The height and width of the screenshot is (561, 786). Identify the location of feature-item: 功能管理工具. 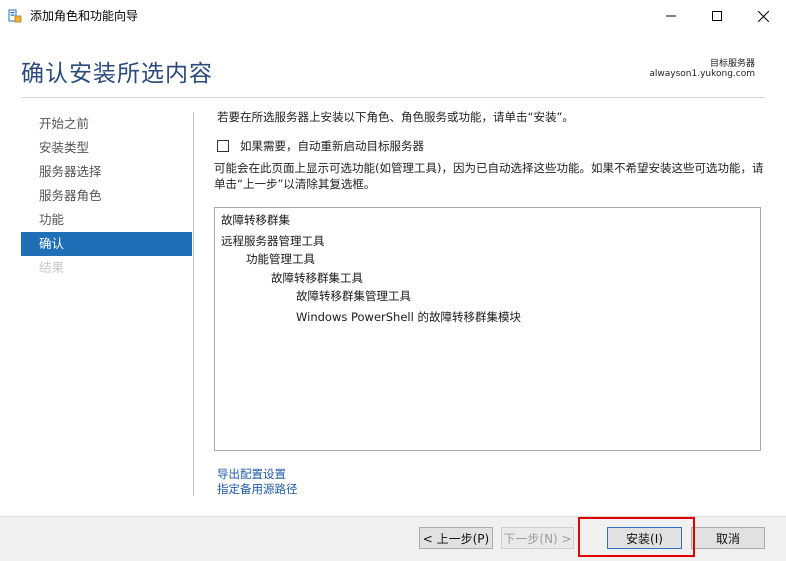
(280, 259).